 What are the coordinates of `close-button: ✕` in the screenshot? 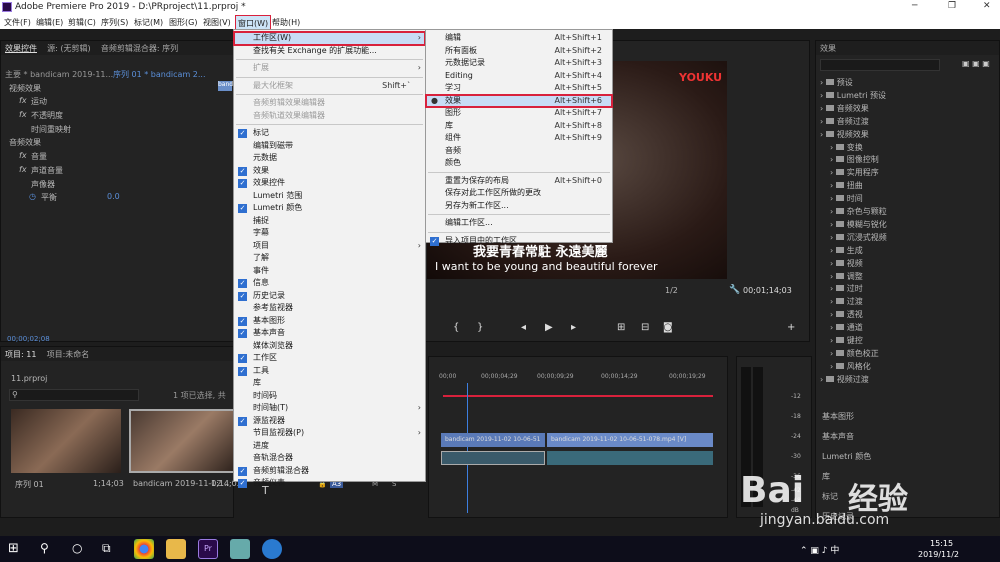 It's located at (987, 6).